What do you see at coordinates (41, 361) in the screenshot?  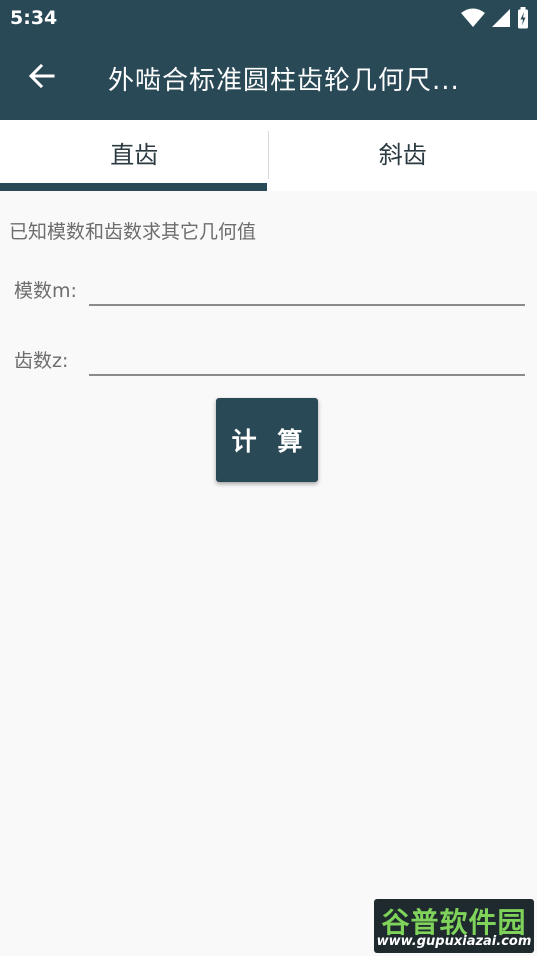 I see `teeth-label: 齿数z:` at bounding box center [41, 361].